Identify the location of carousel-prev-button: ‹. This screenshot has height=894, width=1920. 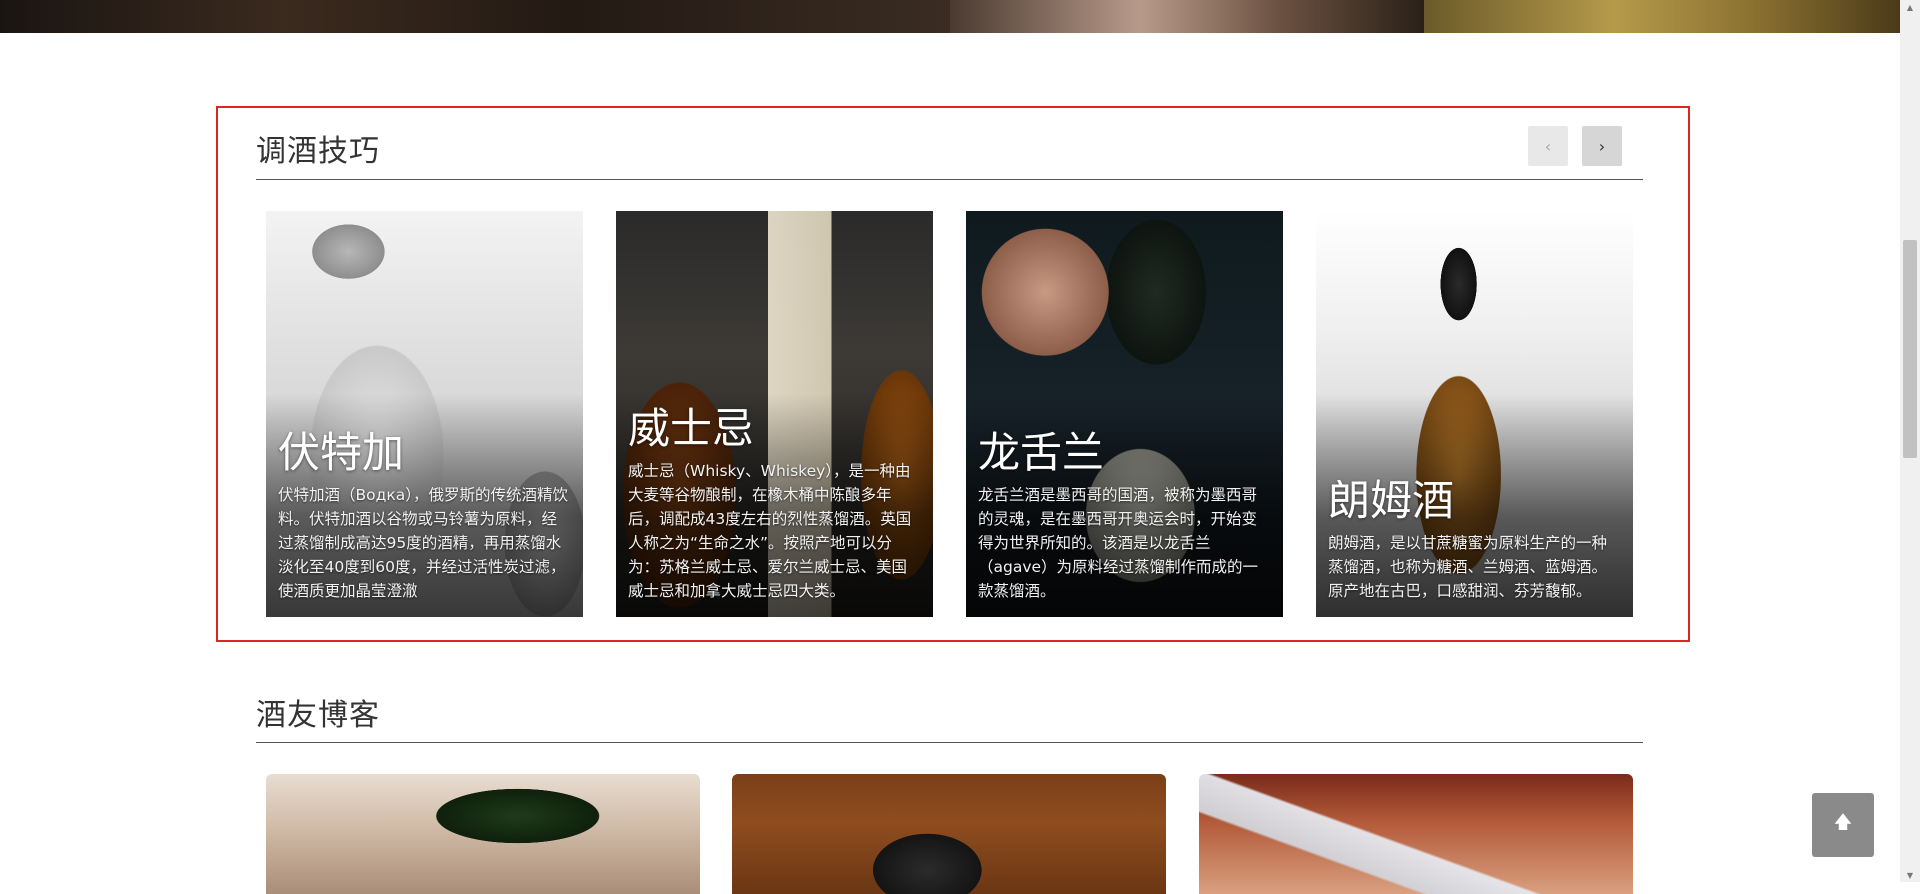
(1548, 146).